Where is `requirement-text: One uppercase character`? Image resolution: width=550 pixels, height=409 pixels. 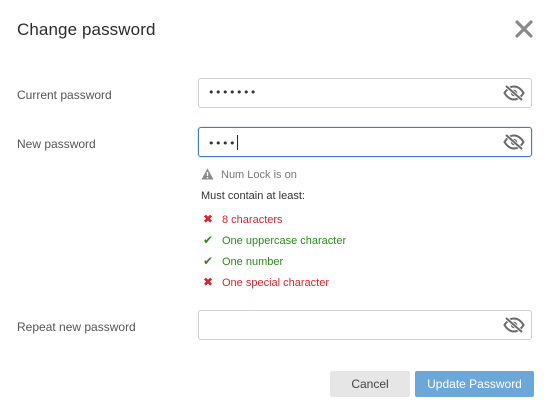
requirement-text: One uppercase character is located at coordinates (284, 241).